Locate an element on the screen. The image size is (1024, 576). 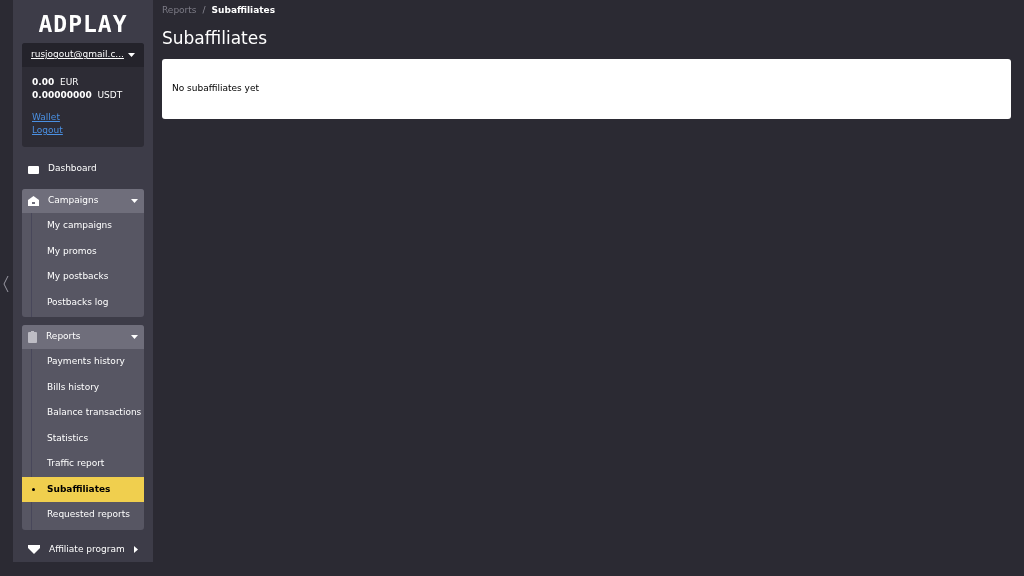
nav-subitem: My postbacks is located at coordinates (88, 277).